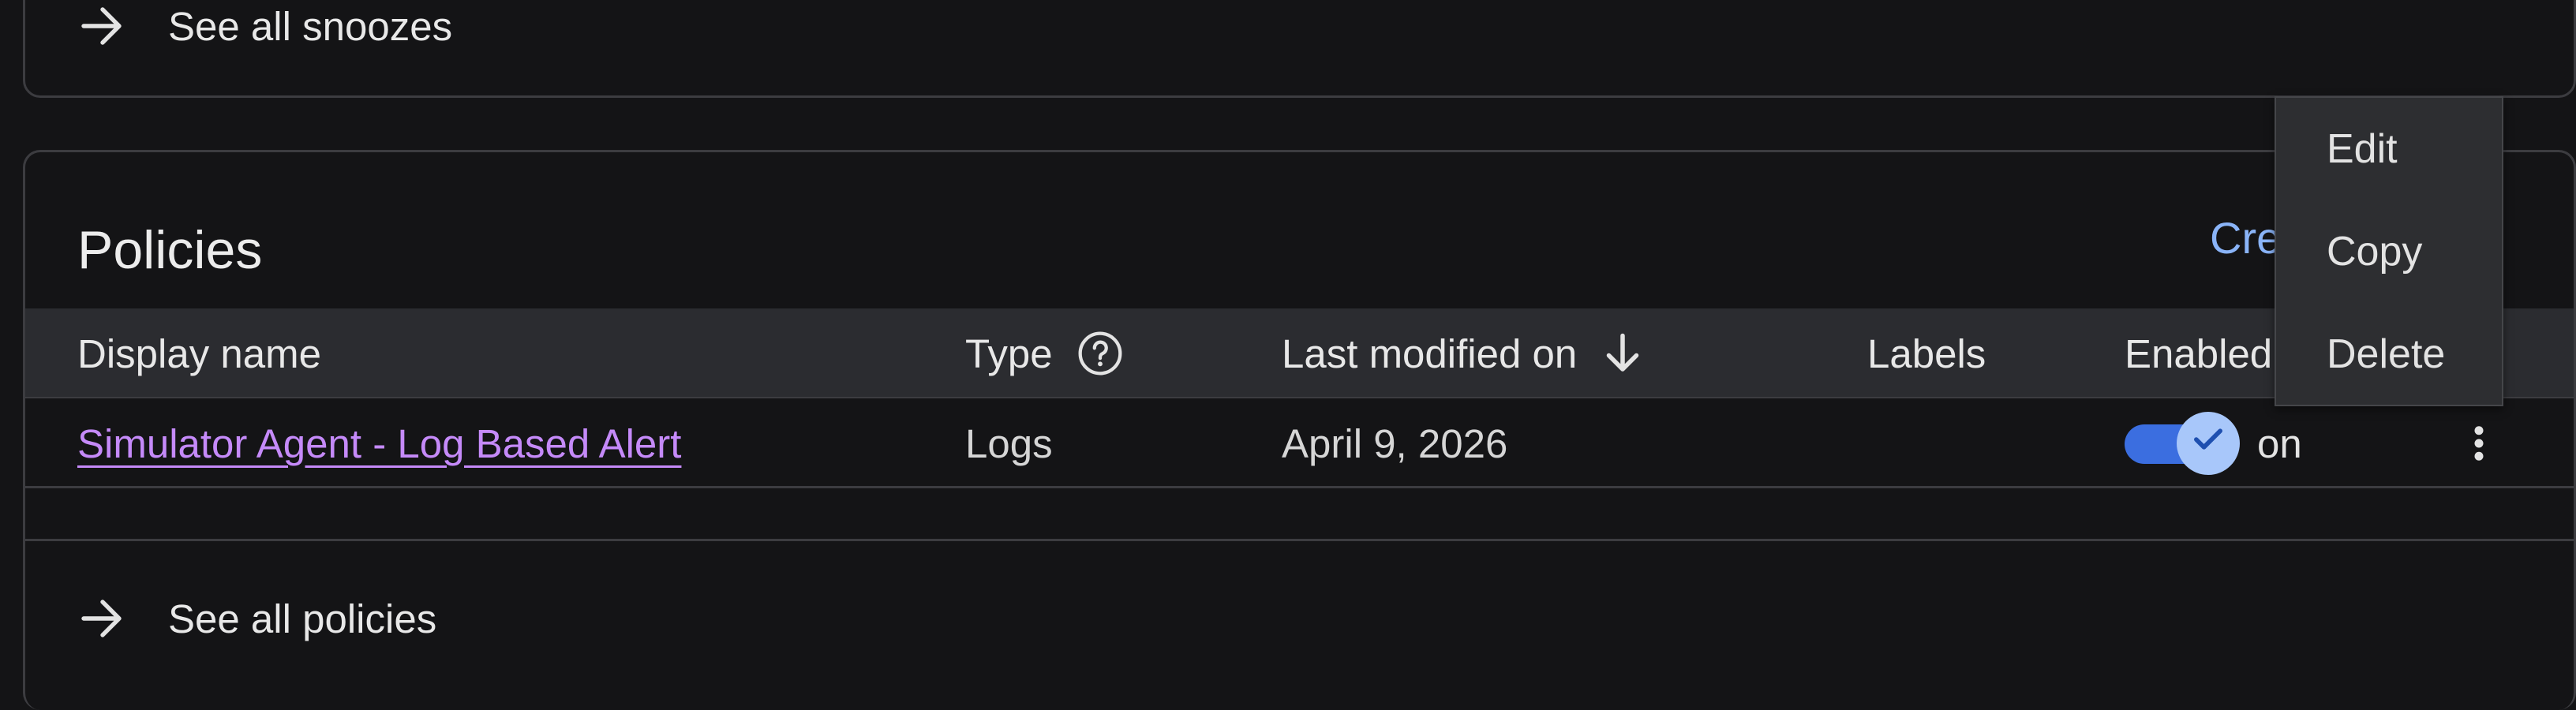  I want to click on policies-title: Policies, so click(170, 250).